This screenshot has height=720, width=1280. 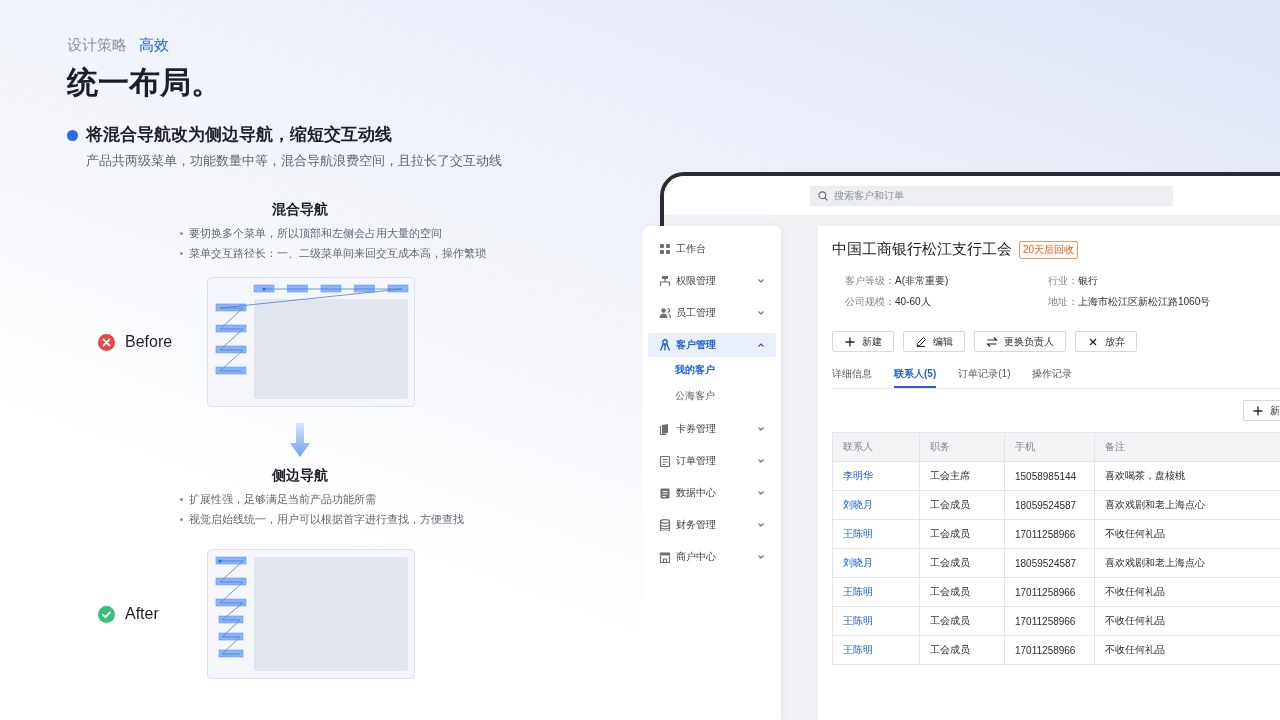 What do you see at coordinates (876, 476) in the screenshot?
I see `contact-link: 李明华` at bounding box center [876, 476].